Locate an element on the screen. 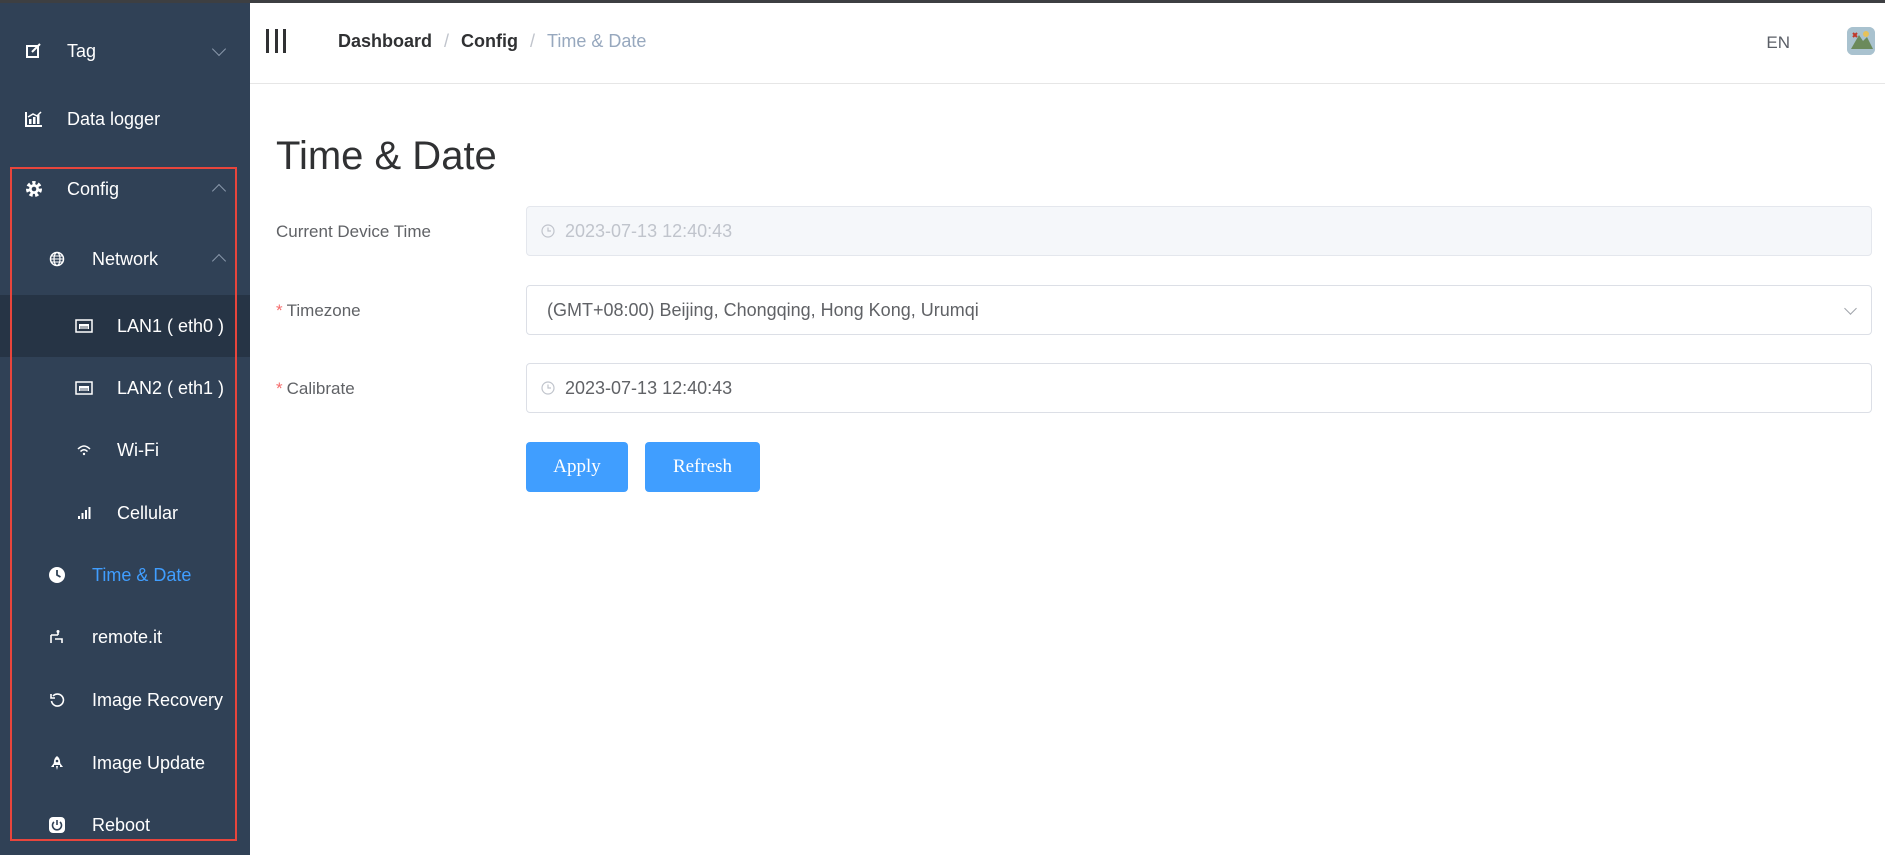  sidebar-item-label: Wi-Fi is located at coordinates (138, 449).